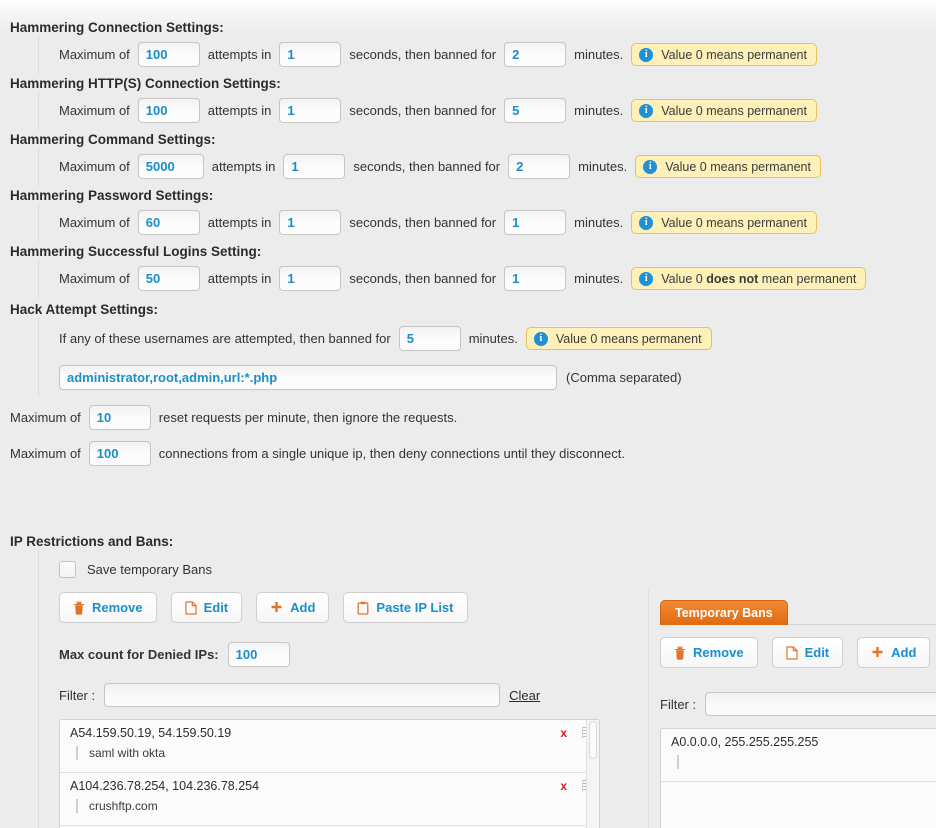  What do you see at coordinates (524, 695) in the screenshot?
I see `clear-filter-link: Clear` at bounding box center [524, 695].